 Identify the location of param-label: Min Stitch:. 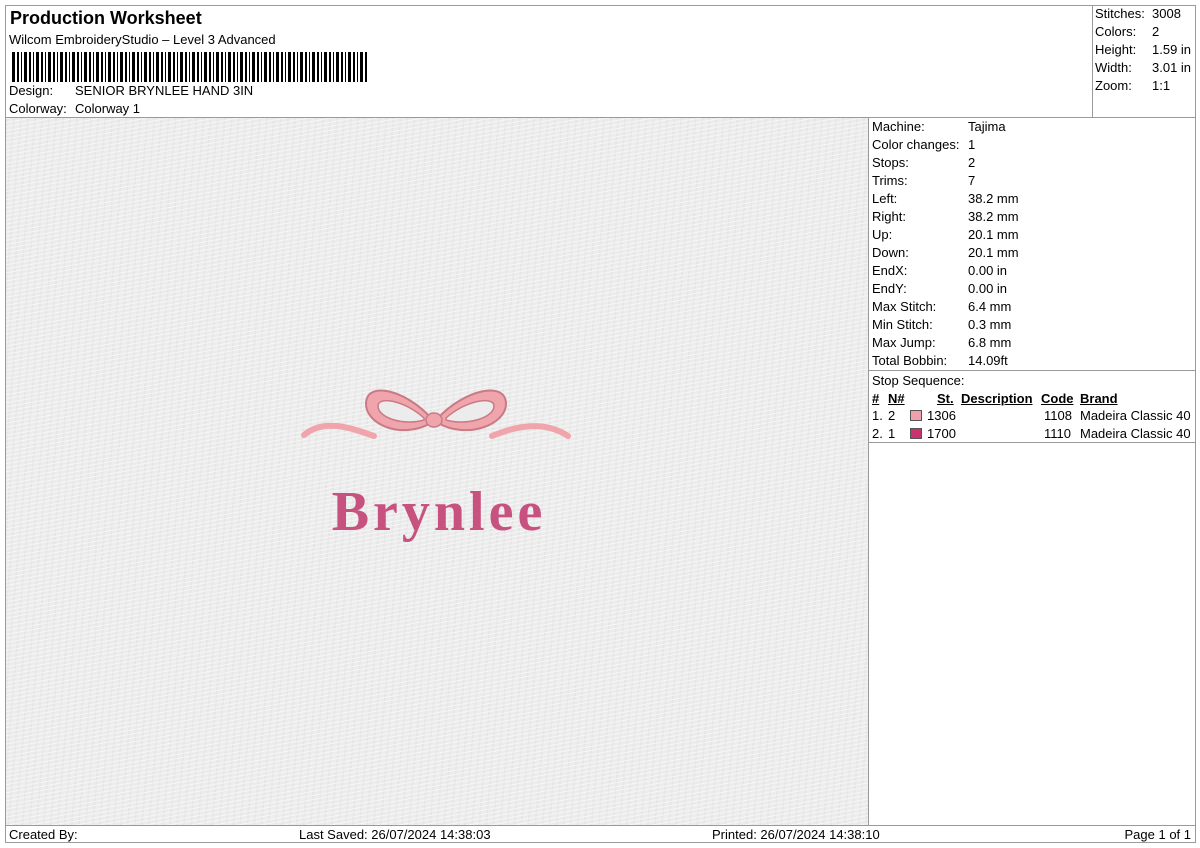
(902, 324).